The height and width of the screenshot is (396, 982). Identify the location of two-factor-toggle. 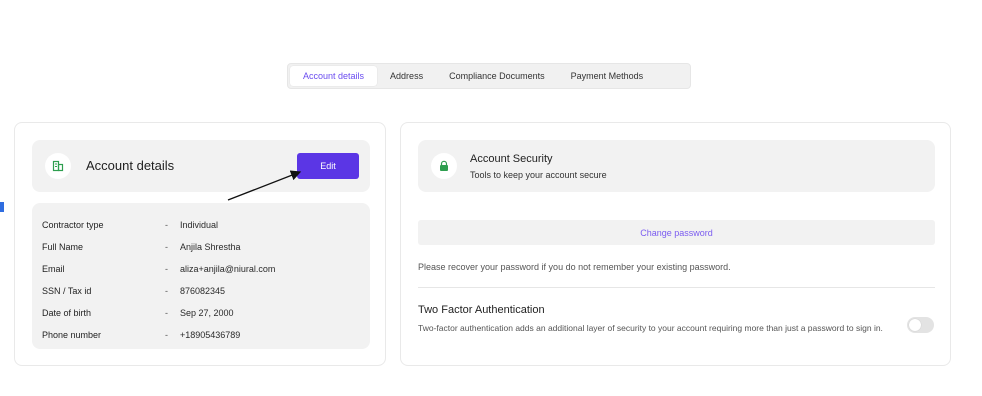
(920, 325).